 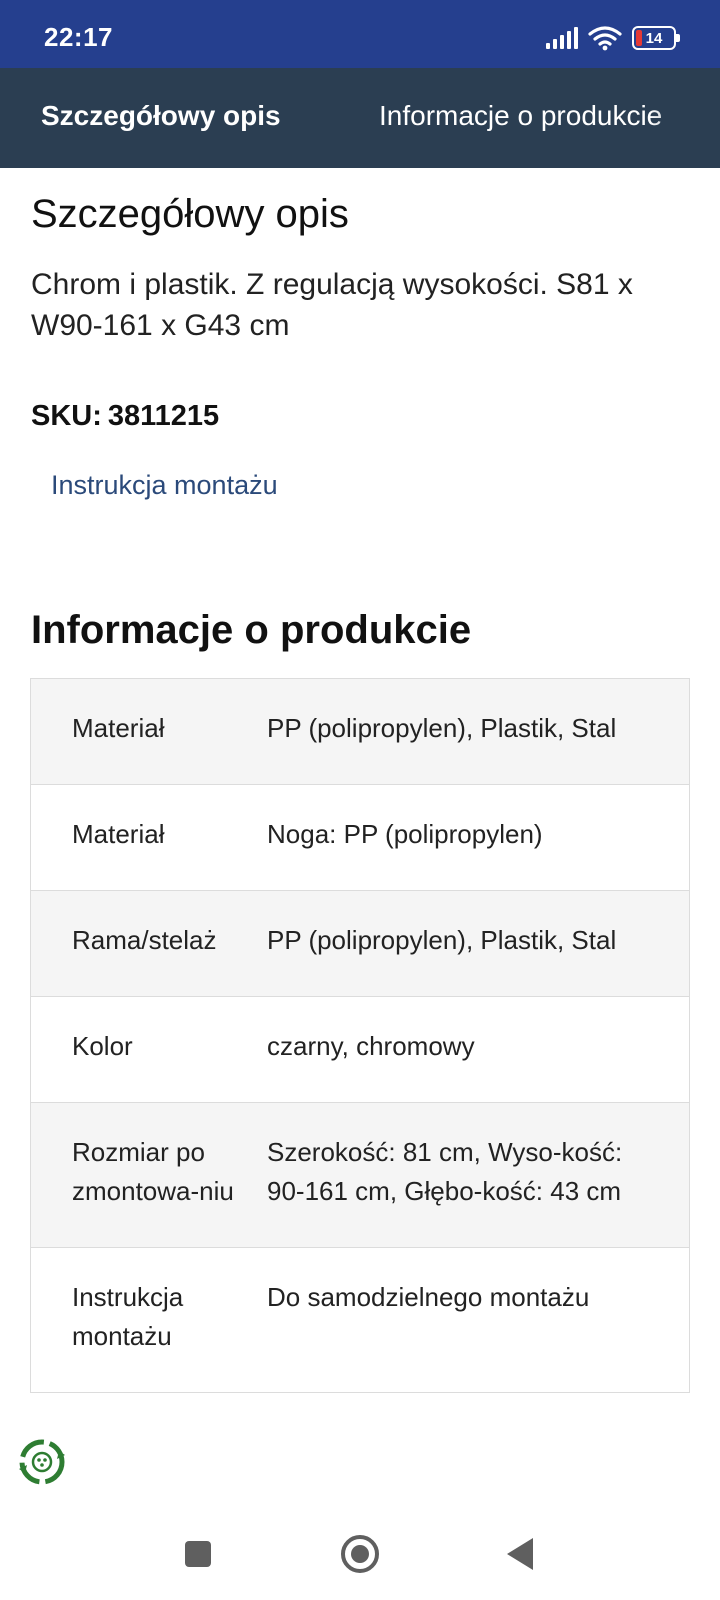 I want to click on home-button, so click(x=360, y=1554).